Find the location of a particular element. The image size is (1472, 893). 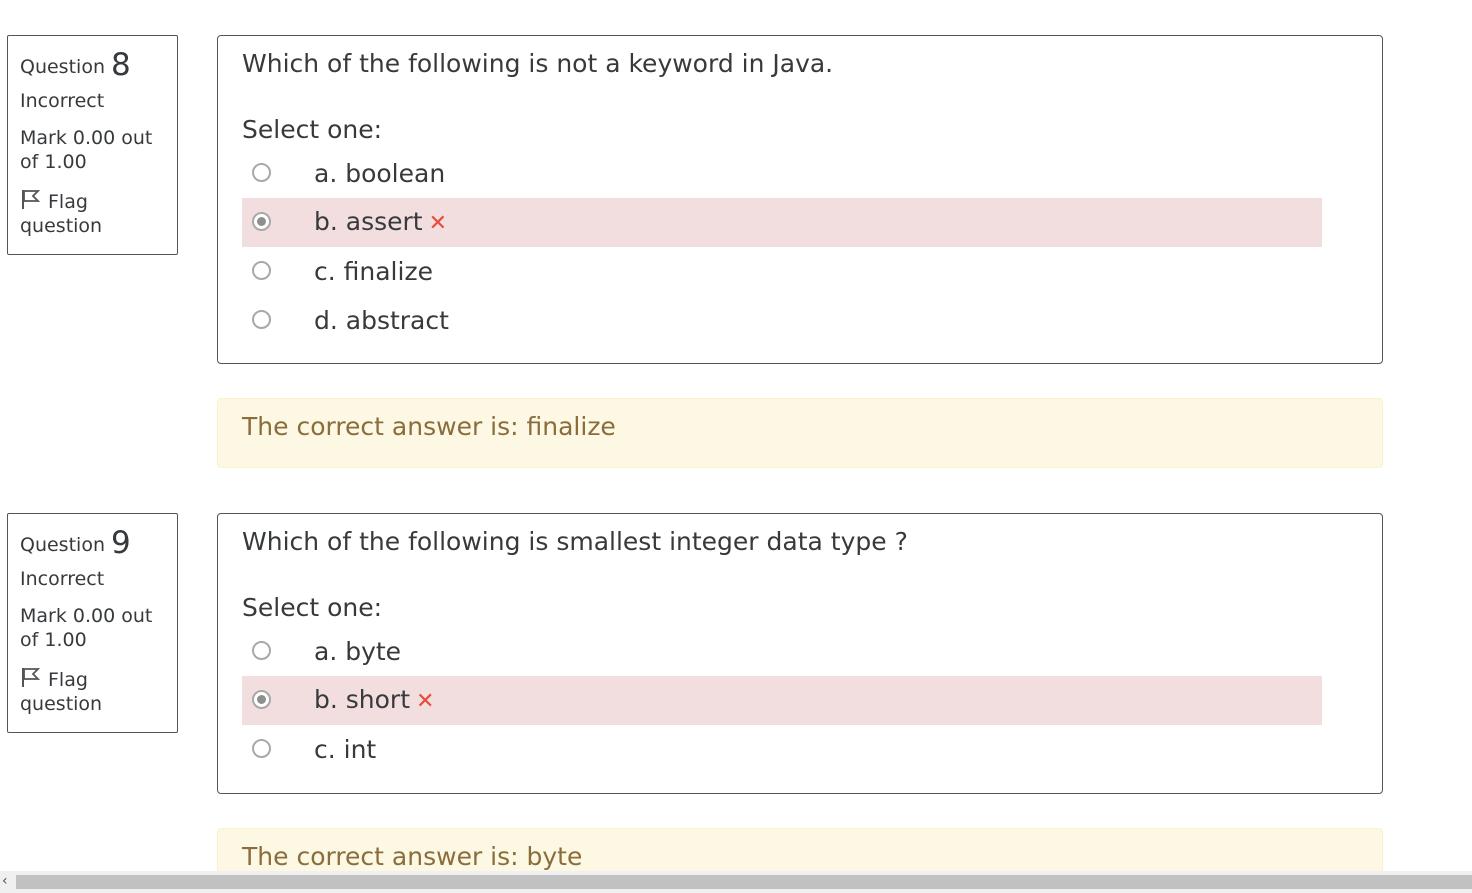

answer-label: a. boolean is located at coordinates (380, 173).